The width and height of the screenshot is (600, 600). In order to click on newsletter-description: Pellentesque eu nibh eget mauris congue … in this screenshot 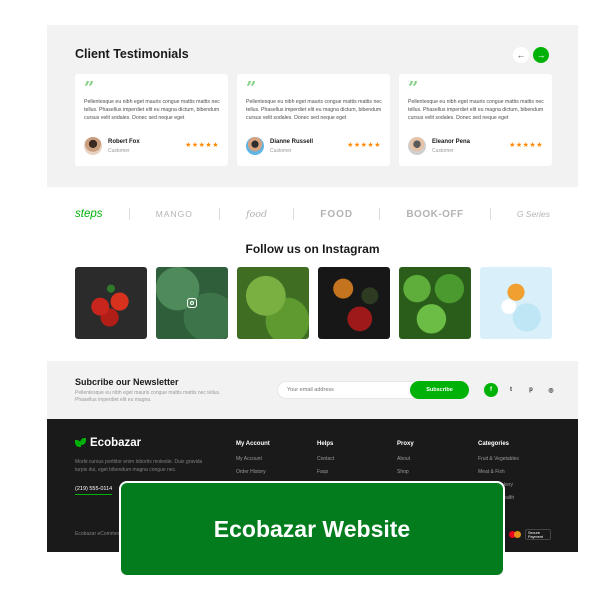, I will do `click(148, 396)`.